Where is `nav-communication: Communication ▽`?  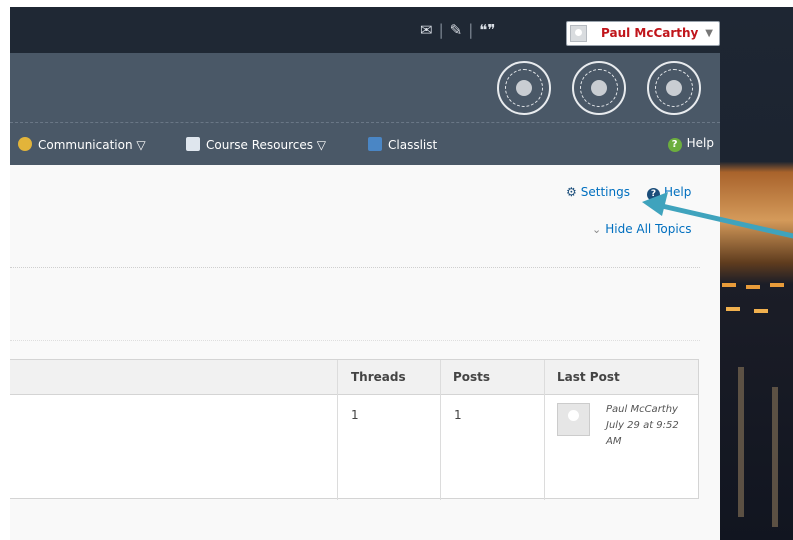 nav-communication: Communication ▽ is located at coordinates (82, 144).